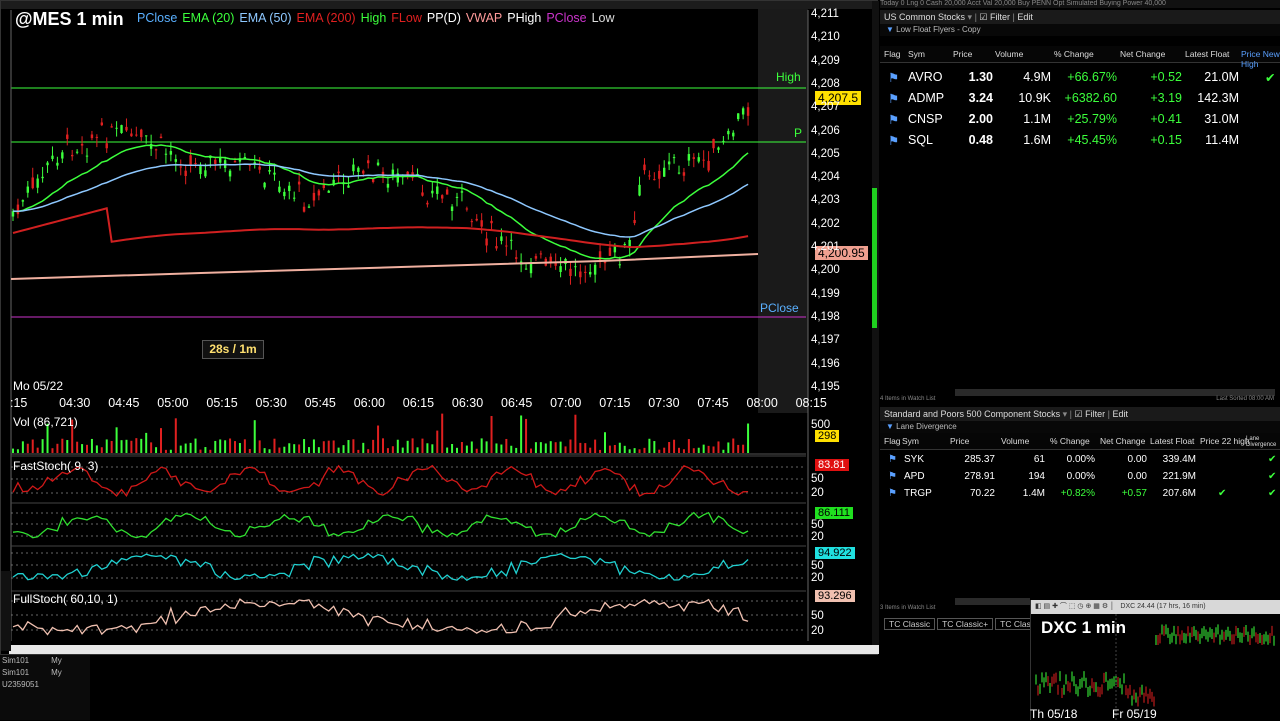  What do you see at coordinates (972, 414) in the screenshot?
I see `watchlist-title: Standard and Poors 500 Component Stocks` at bounding box center [972, 414].